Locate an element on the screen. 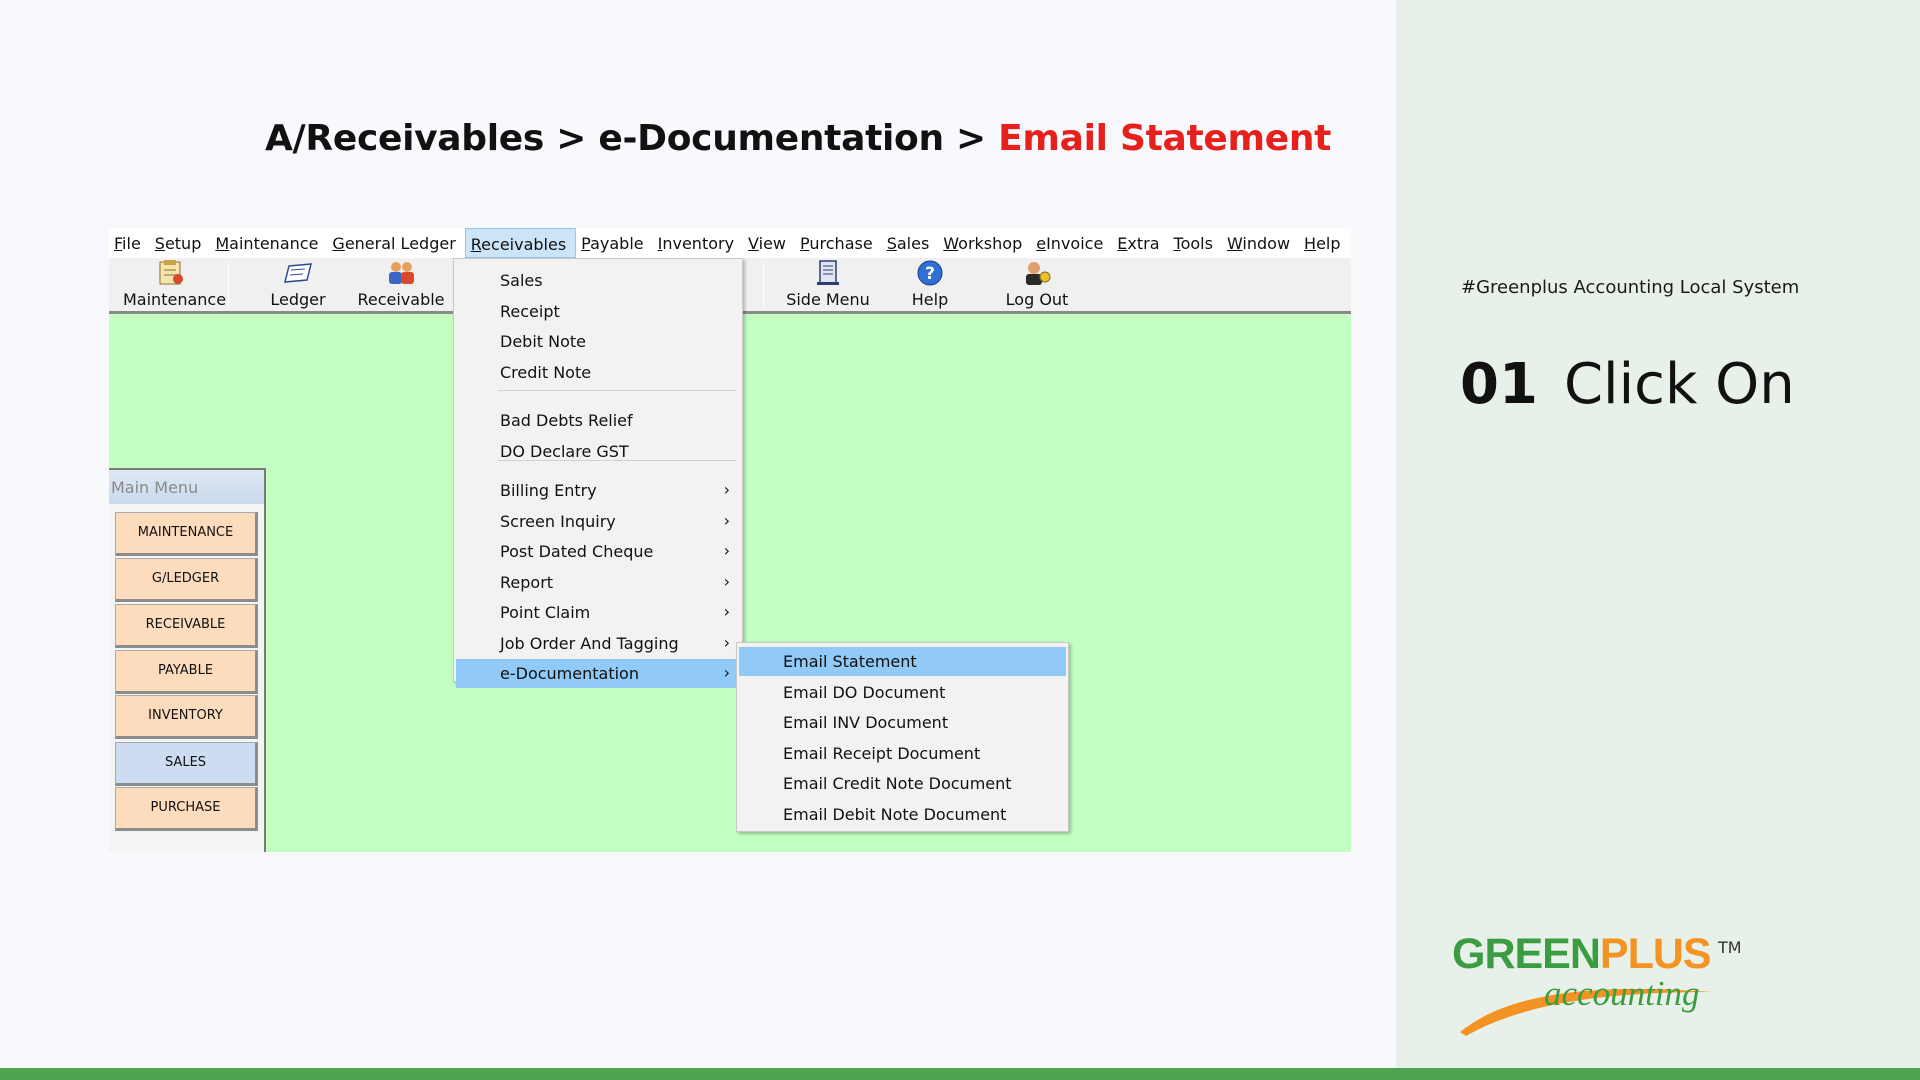 The width and height of the screenshot is (1920, 1080). menu-item-debit-note: Debit Note is located at coordinates (598, 341).